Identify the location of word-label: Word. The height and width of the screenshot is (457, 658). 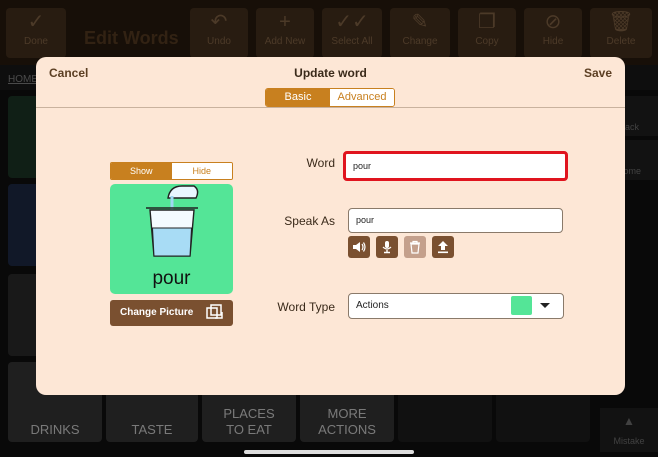
(320, 163).